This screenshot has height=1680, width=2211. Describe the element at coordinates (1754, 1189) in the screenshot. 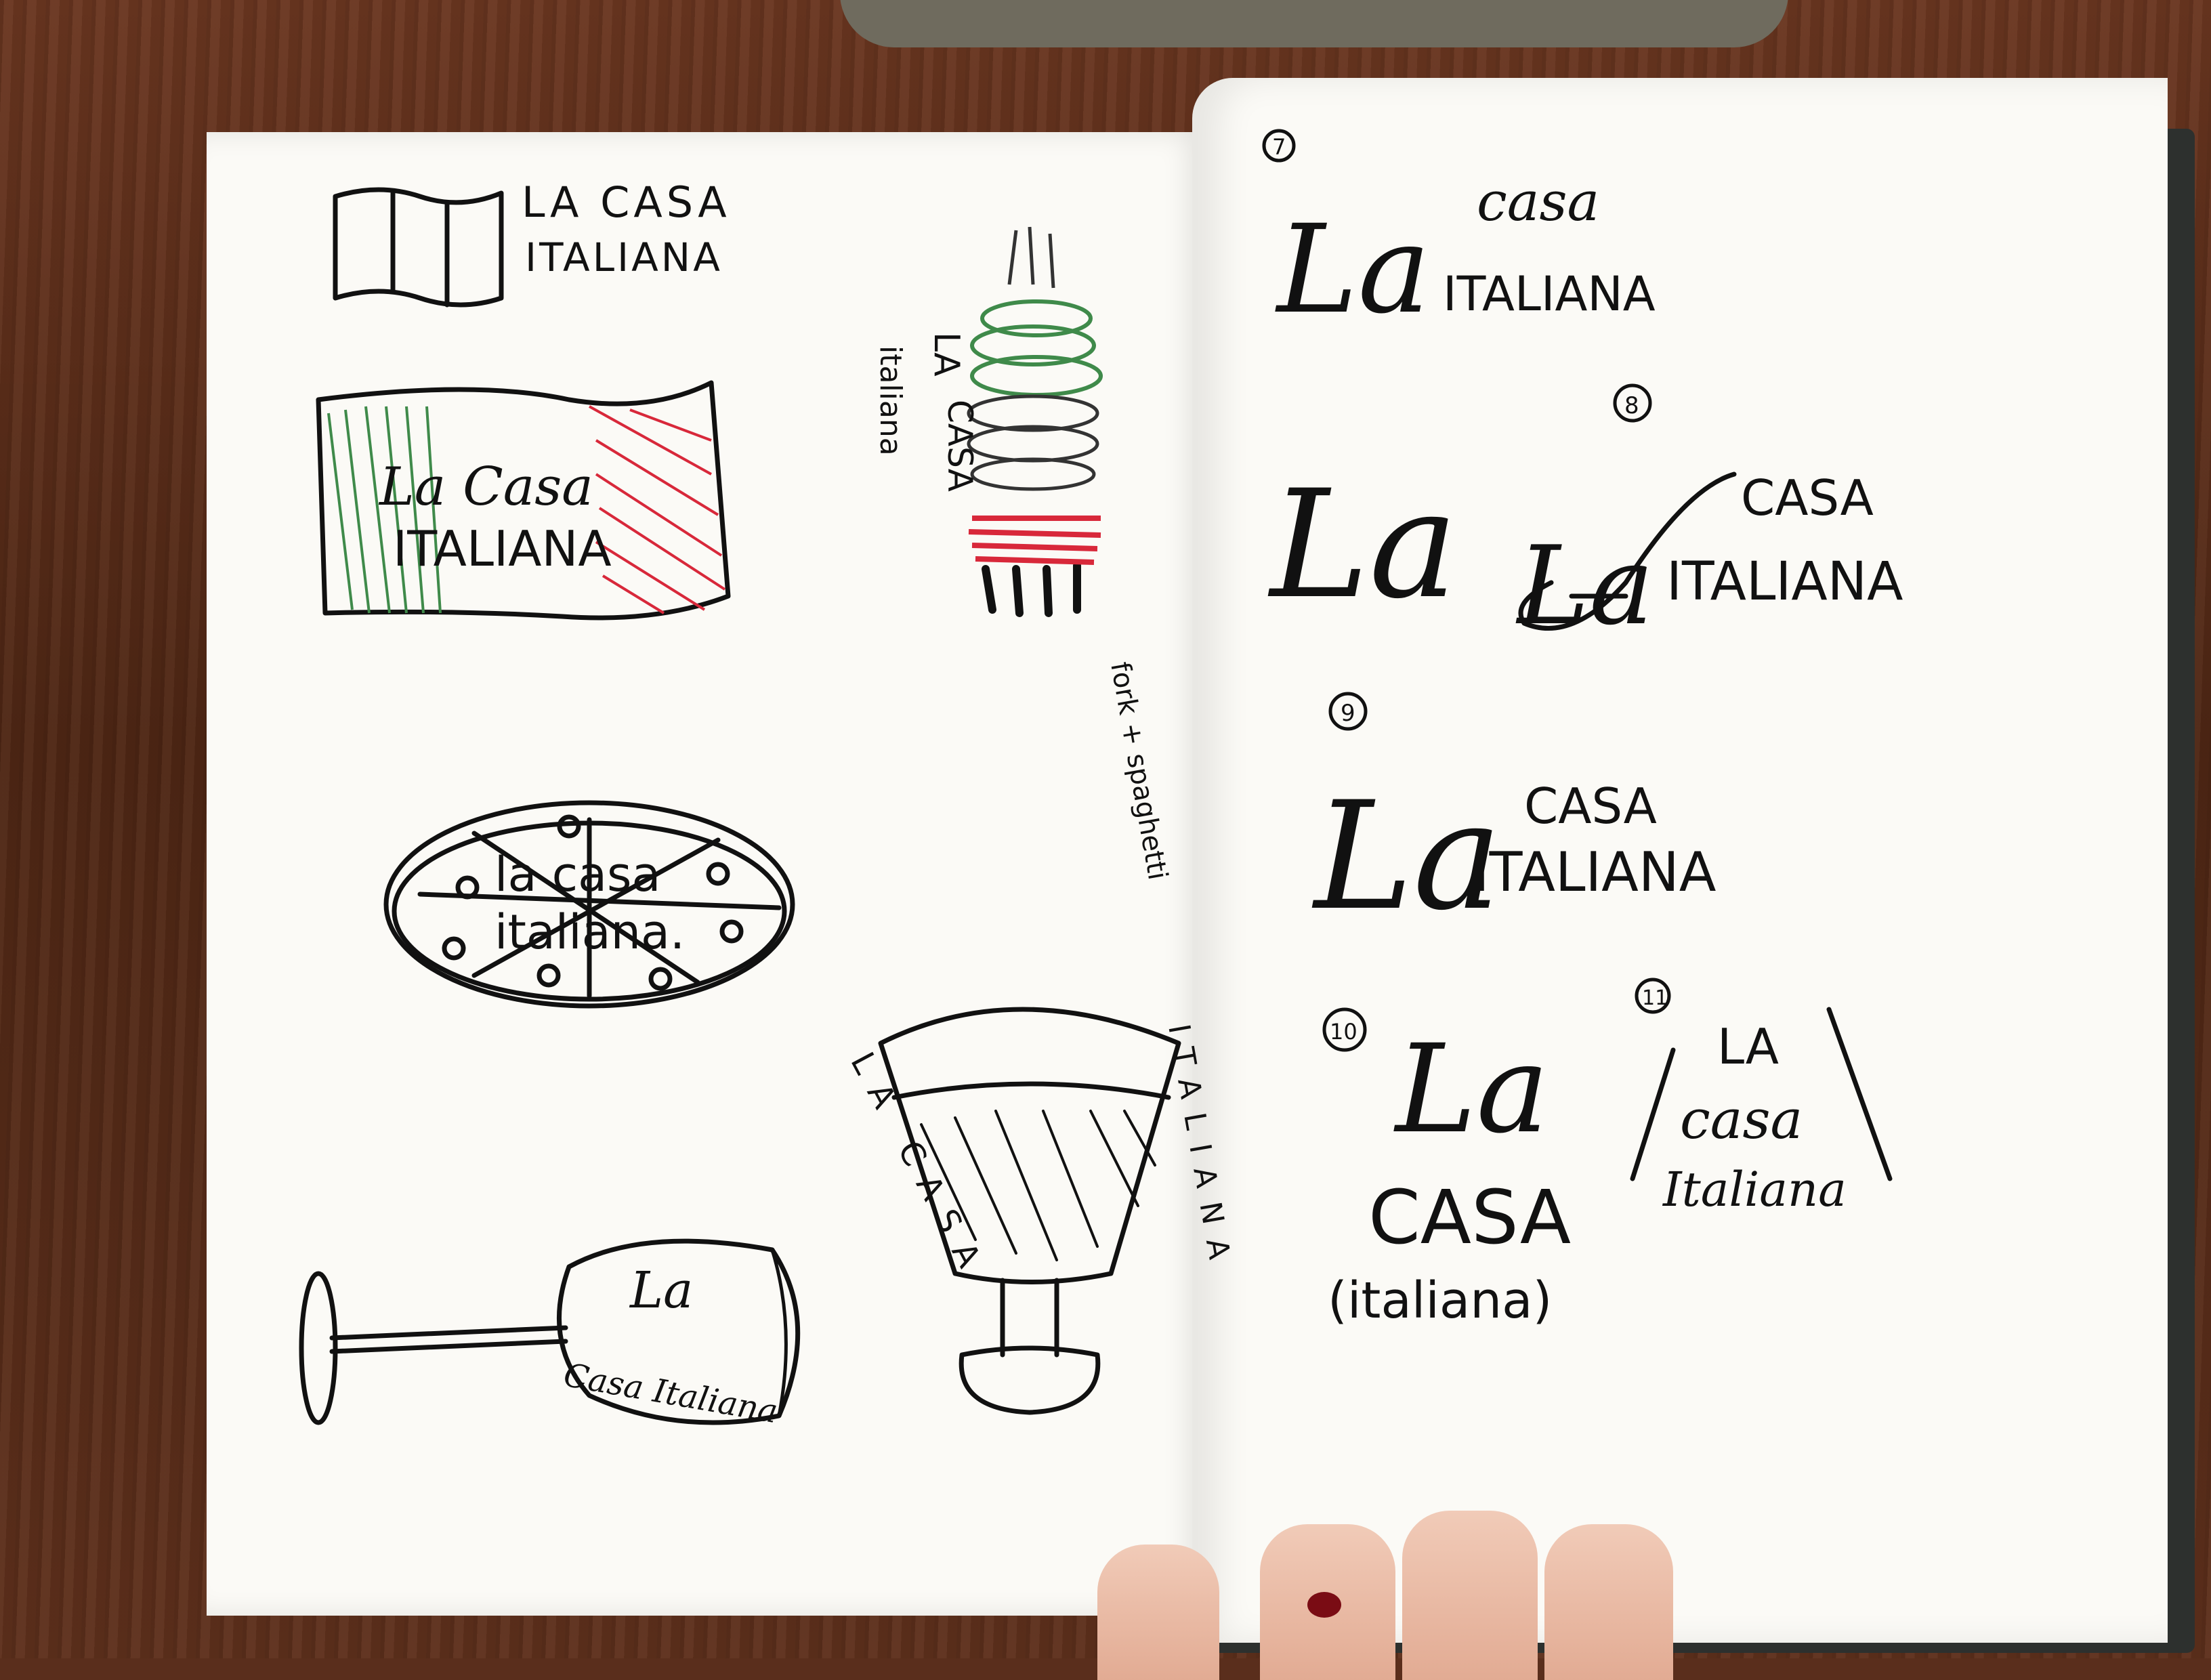

I see `concept11-italiana: Italiana` at that location.